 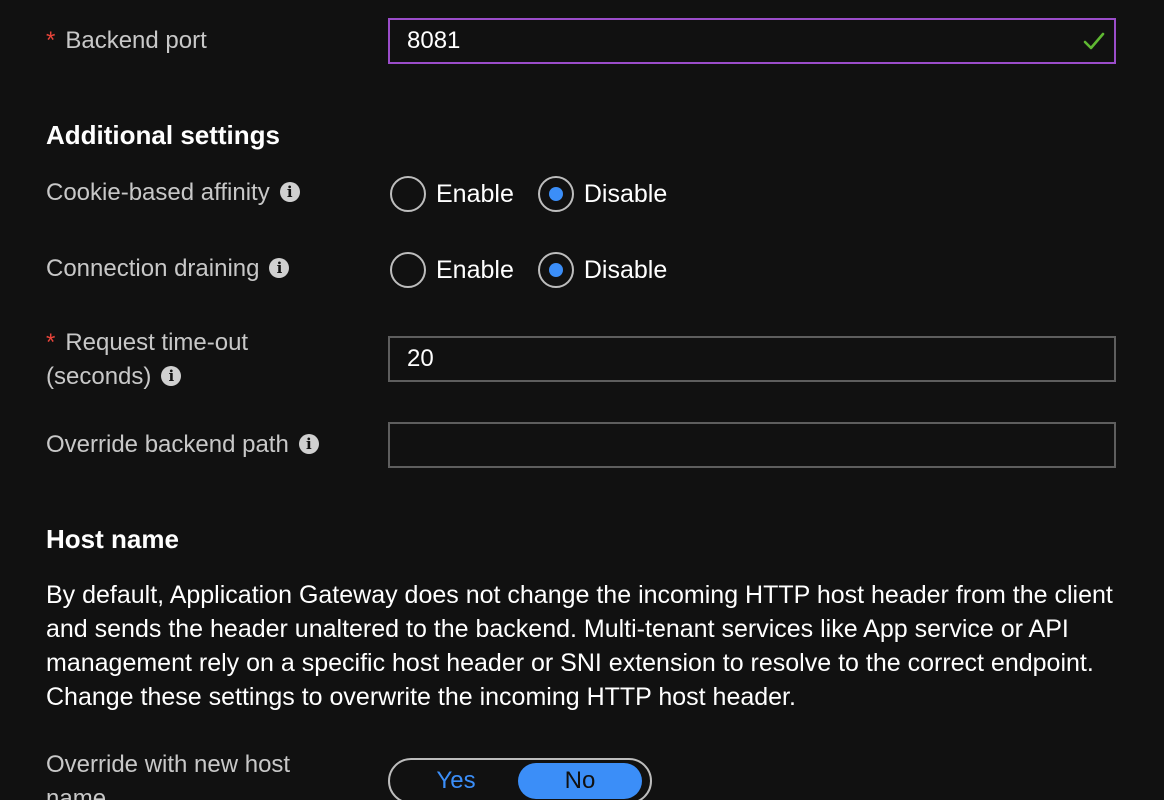 What do you see at coordinates (752, 445) in the screenshot?
I see `override-backend-path-input` at bounding box center [752, 445].